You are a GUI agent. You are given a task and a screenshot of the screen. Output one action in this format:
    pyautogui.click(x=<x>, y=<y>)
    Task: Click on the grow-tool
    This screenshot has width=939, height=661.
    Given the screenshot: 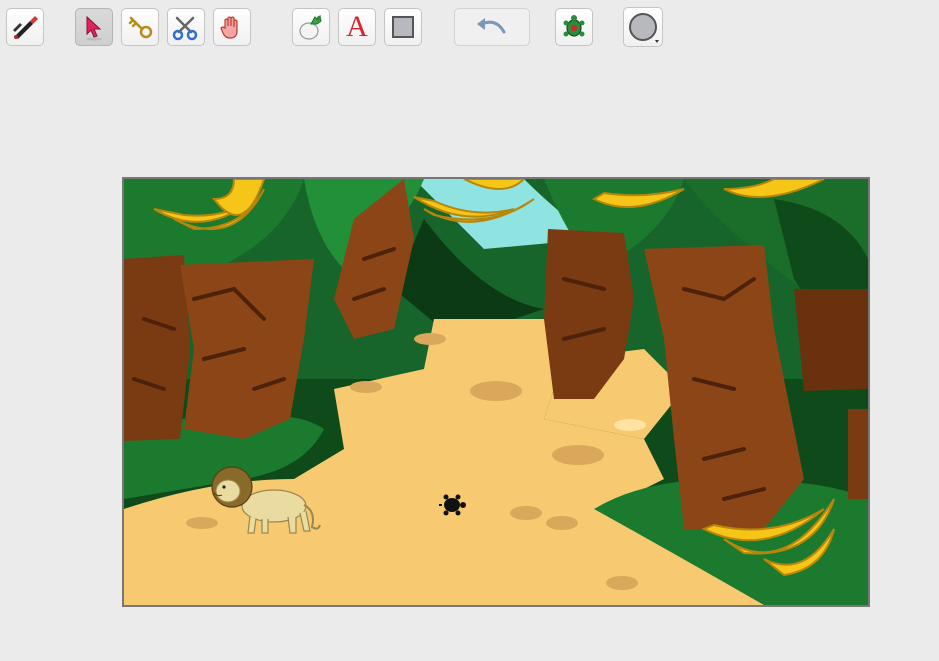 What is the action you would take?
    pyautogui.click(x=140, y=27)
    